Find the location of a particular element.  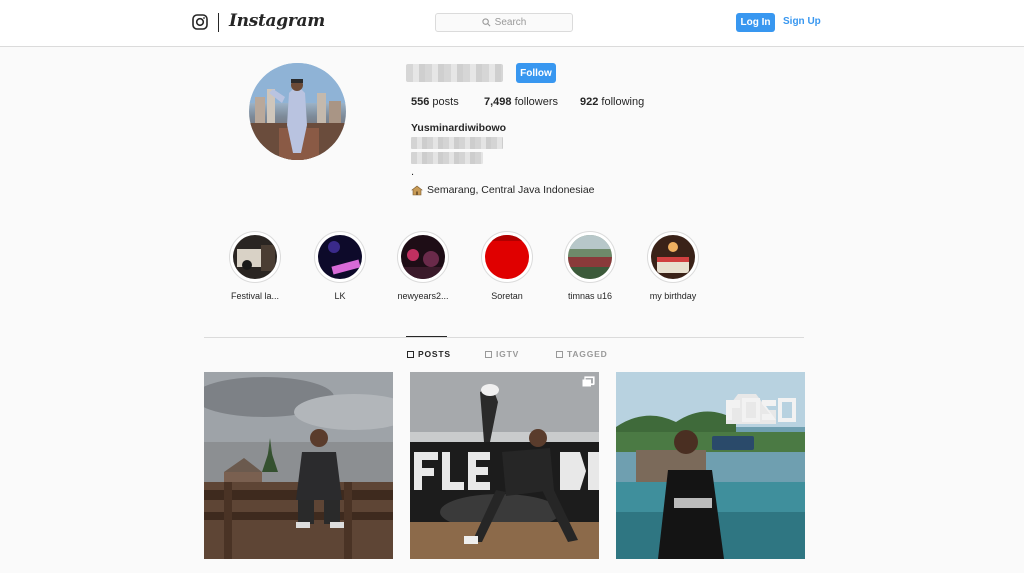

highlight-label: timnas u16 is located at coordinates (590, 296).